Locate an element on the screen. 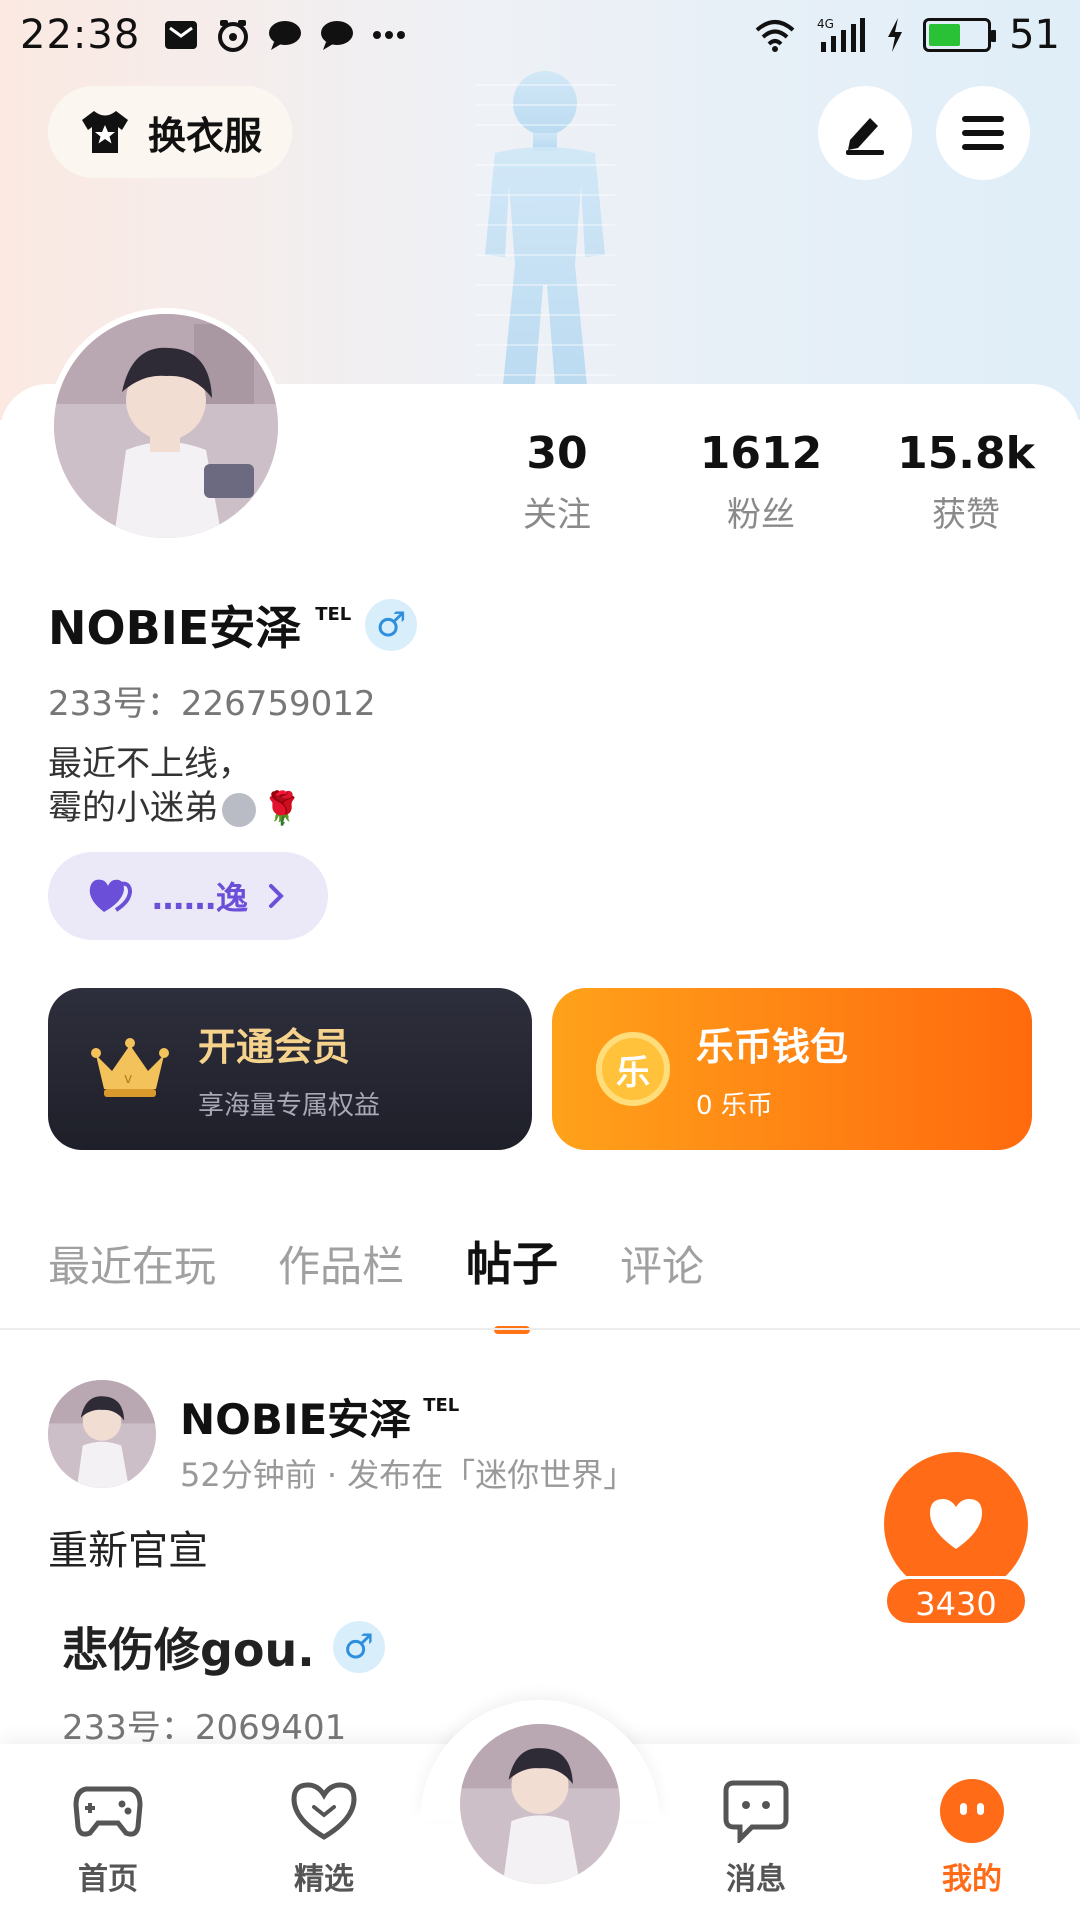  stat-following-label: 关注 is located at coordinates (557, 515).